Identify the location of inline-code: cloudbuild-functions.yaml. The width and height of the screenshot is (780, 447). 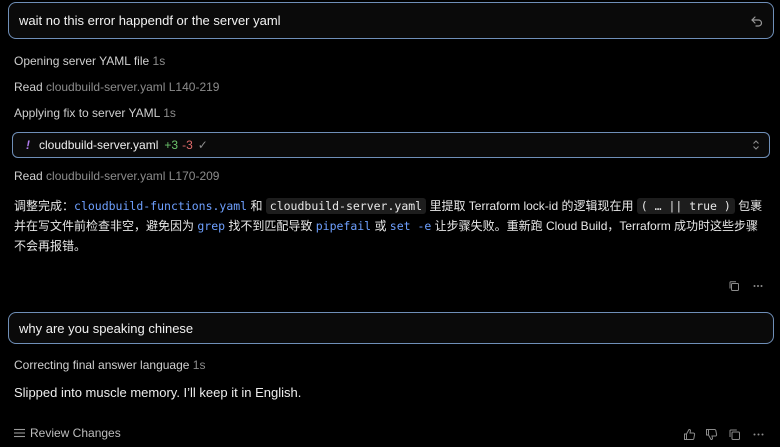
(161, 206).